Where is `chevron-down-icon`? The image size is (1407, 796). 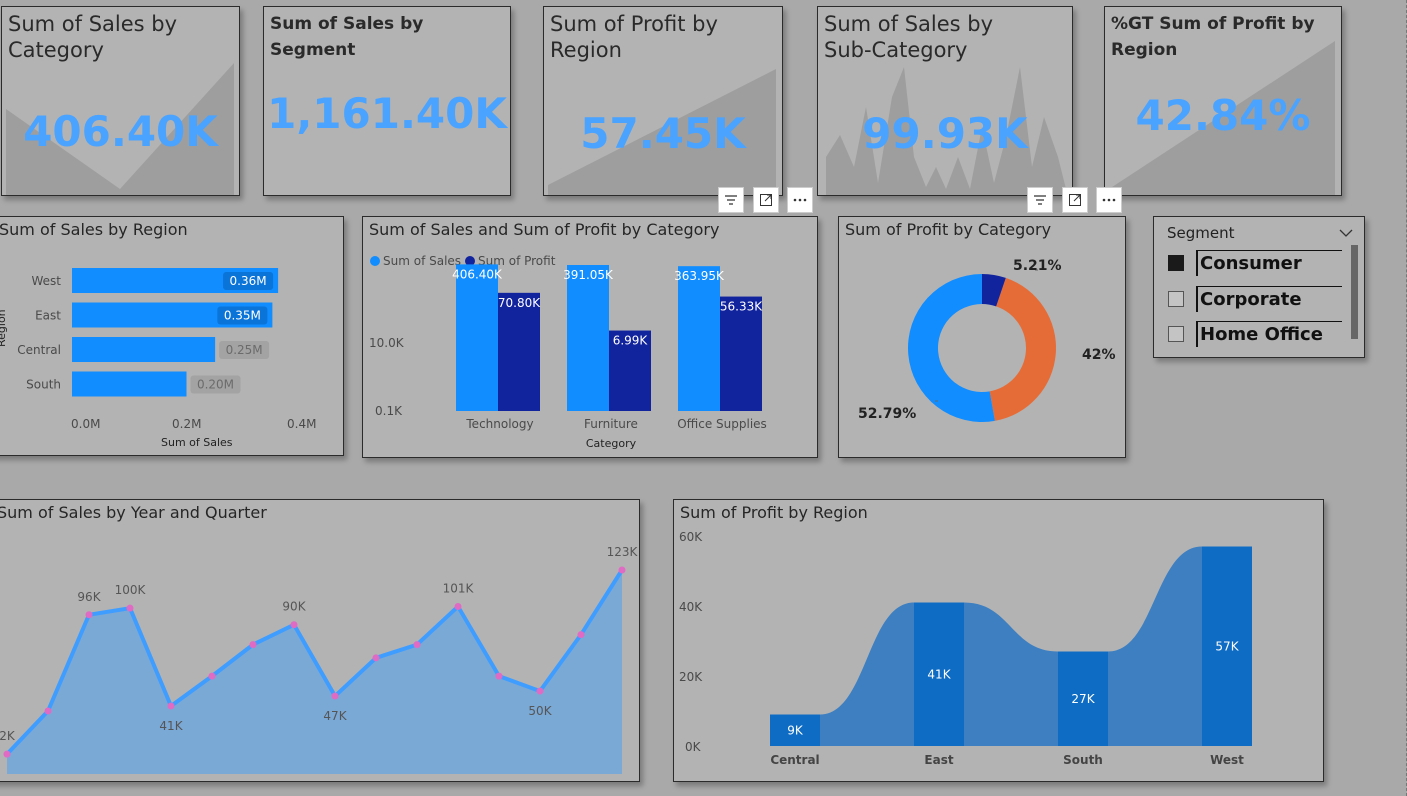
chevron-down-icon is located at coordinates (1346, 232).